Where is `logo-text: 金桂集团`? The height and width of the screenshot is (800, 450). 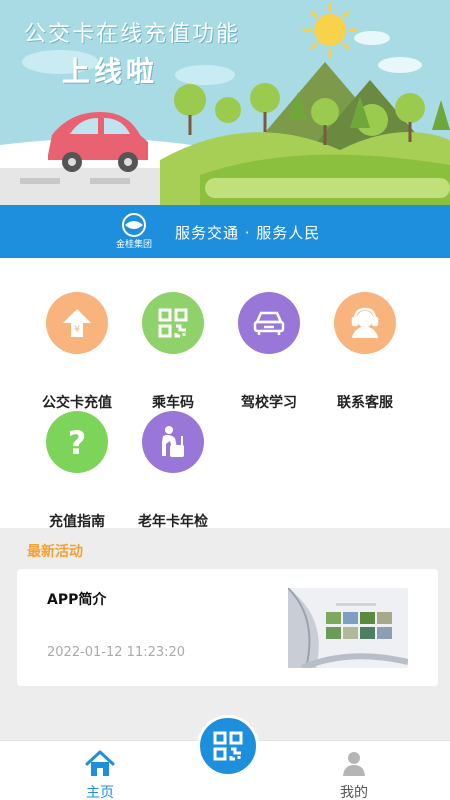 logo-text: 金桂集团 is located at coordinates (133, 245).